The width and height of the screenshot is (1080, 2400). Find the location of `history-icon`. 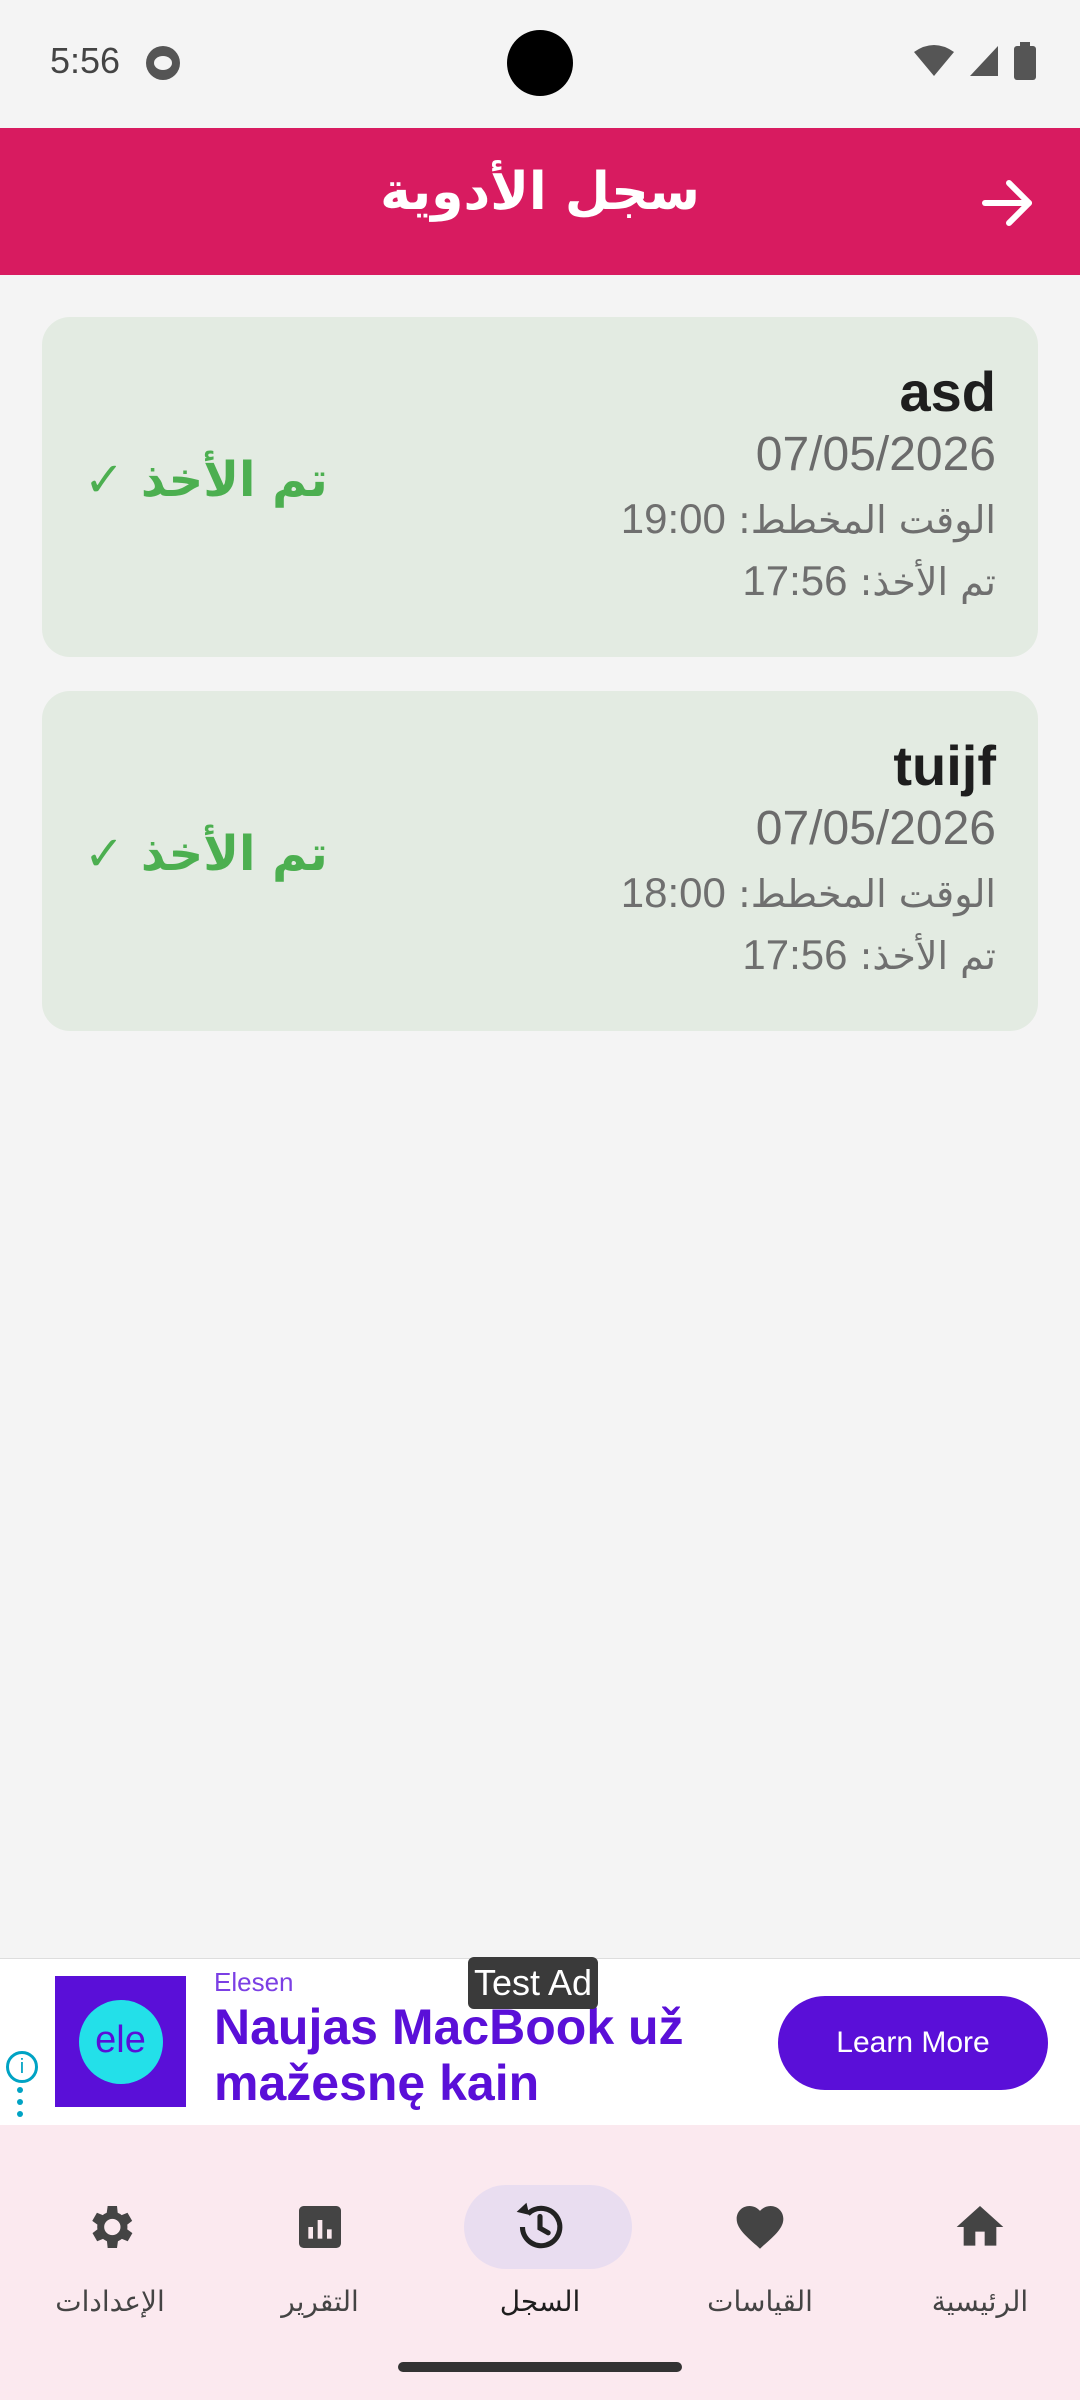

history-icon is located at coordinates (539, 2225).